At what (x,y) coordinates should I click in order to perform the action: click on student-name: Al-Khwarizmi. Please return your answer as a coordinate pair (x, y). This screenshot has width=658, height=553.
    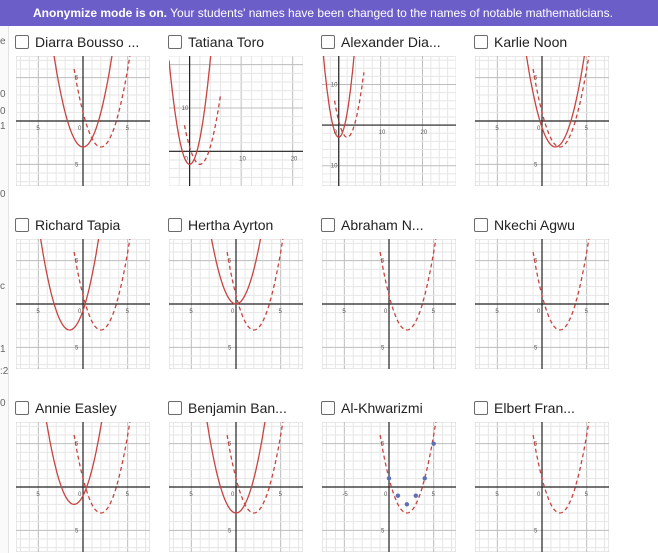
    Looking at the image, I should click on (382, 408).